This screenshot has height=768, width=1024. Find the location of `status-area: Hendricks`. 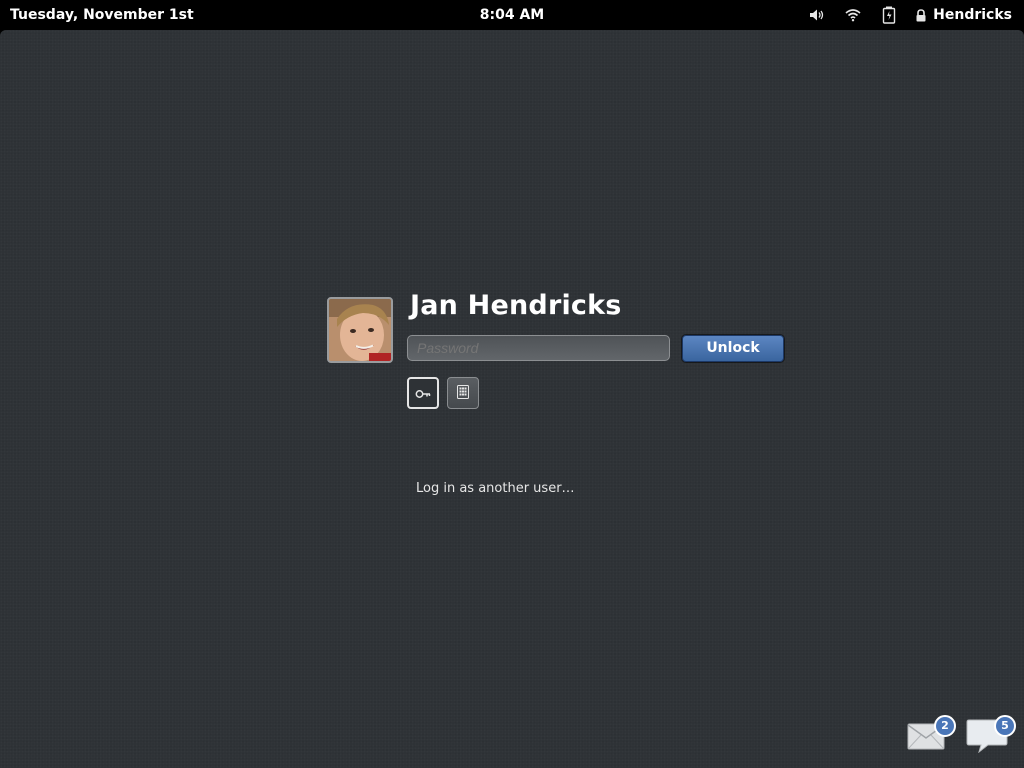

status-area: Hendricks is located at coordinates (901, 15).